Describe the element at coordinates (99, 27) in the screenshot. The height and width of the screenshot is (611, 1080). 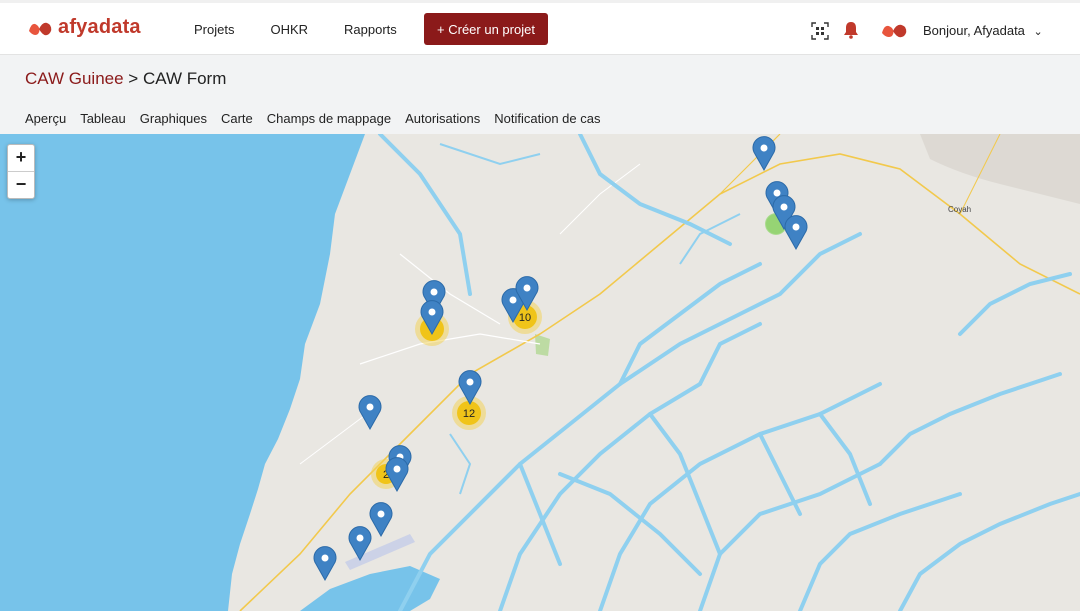
I see `brand-name: afyadata` at that location.